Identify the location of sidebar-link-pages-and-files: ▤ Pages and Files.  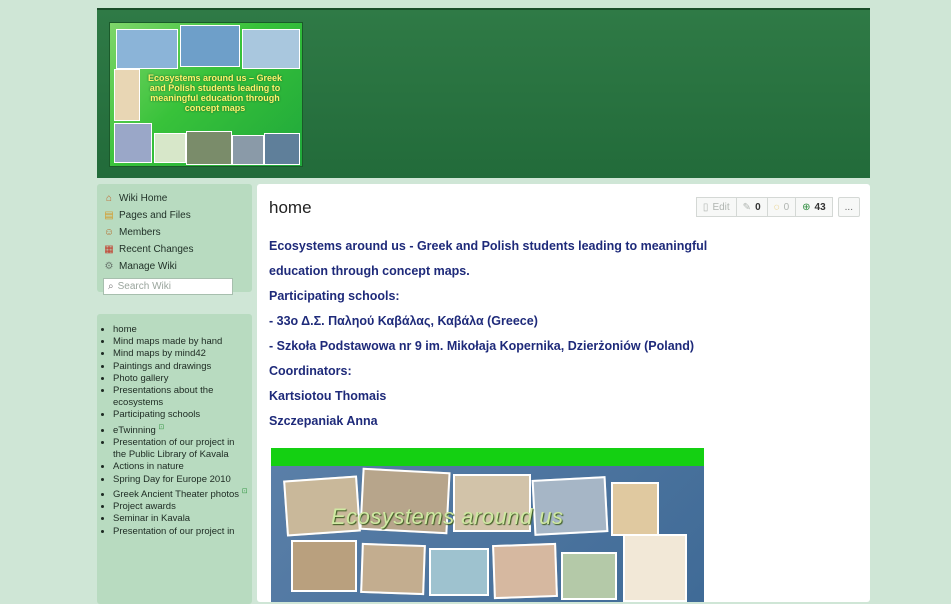
(175, 215).